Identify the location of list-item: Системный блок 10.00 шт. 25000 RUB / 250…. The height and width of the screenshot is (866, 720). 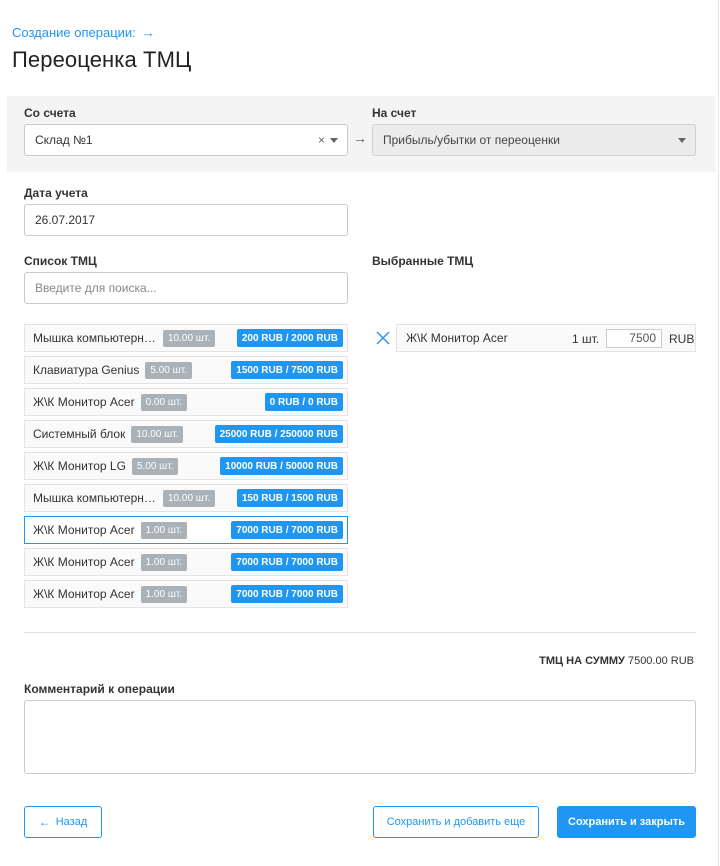
(186, 434).